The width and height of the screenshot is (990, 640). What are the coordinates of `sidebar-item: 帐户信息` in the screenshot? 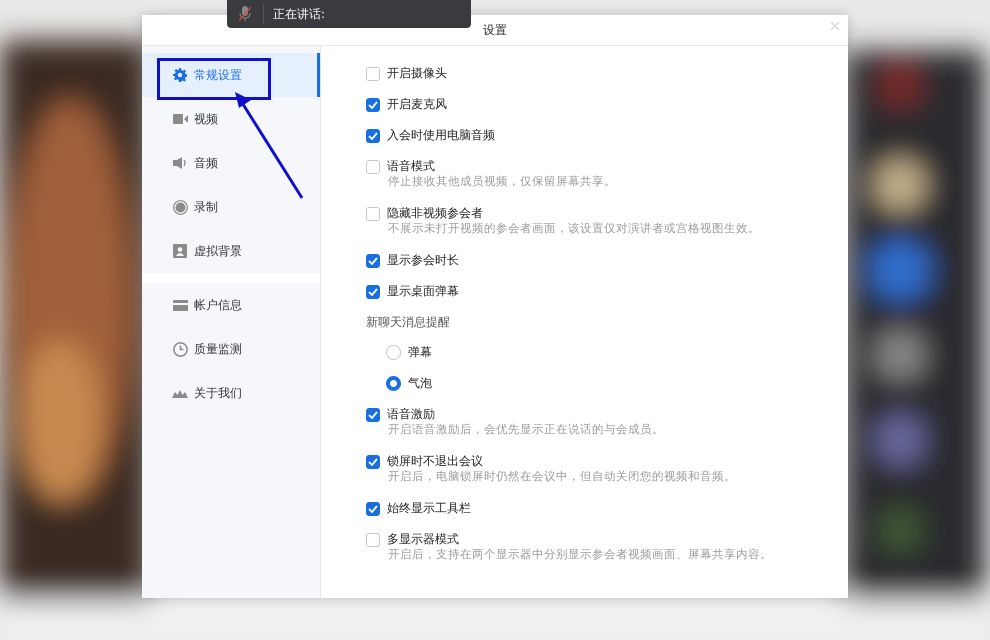 It's located at (231, 305).